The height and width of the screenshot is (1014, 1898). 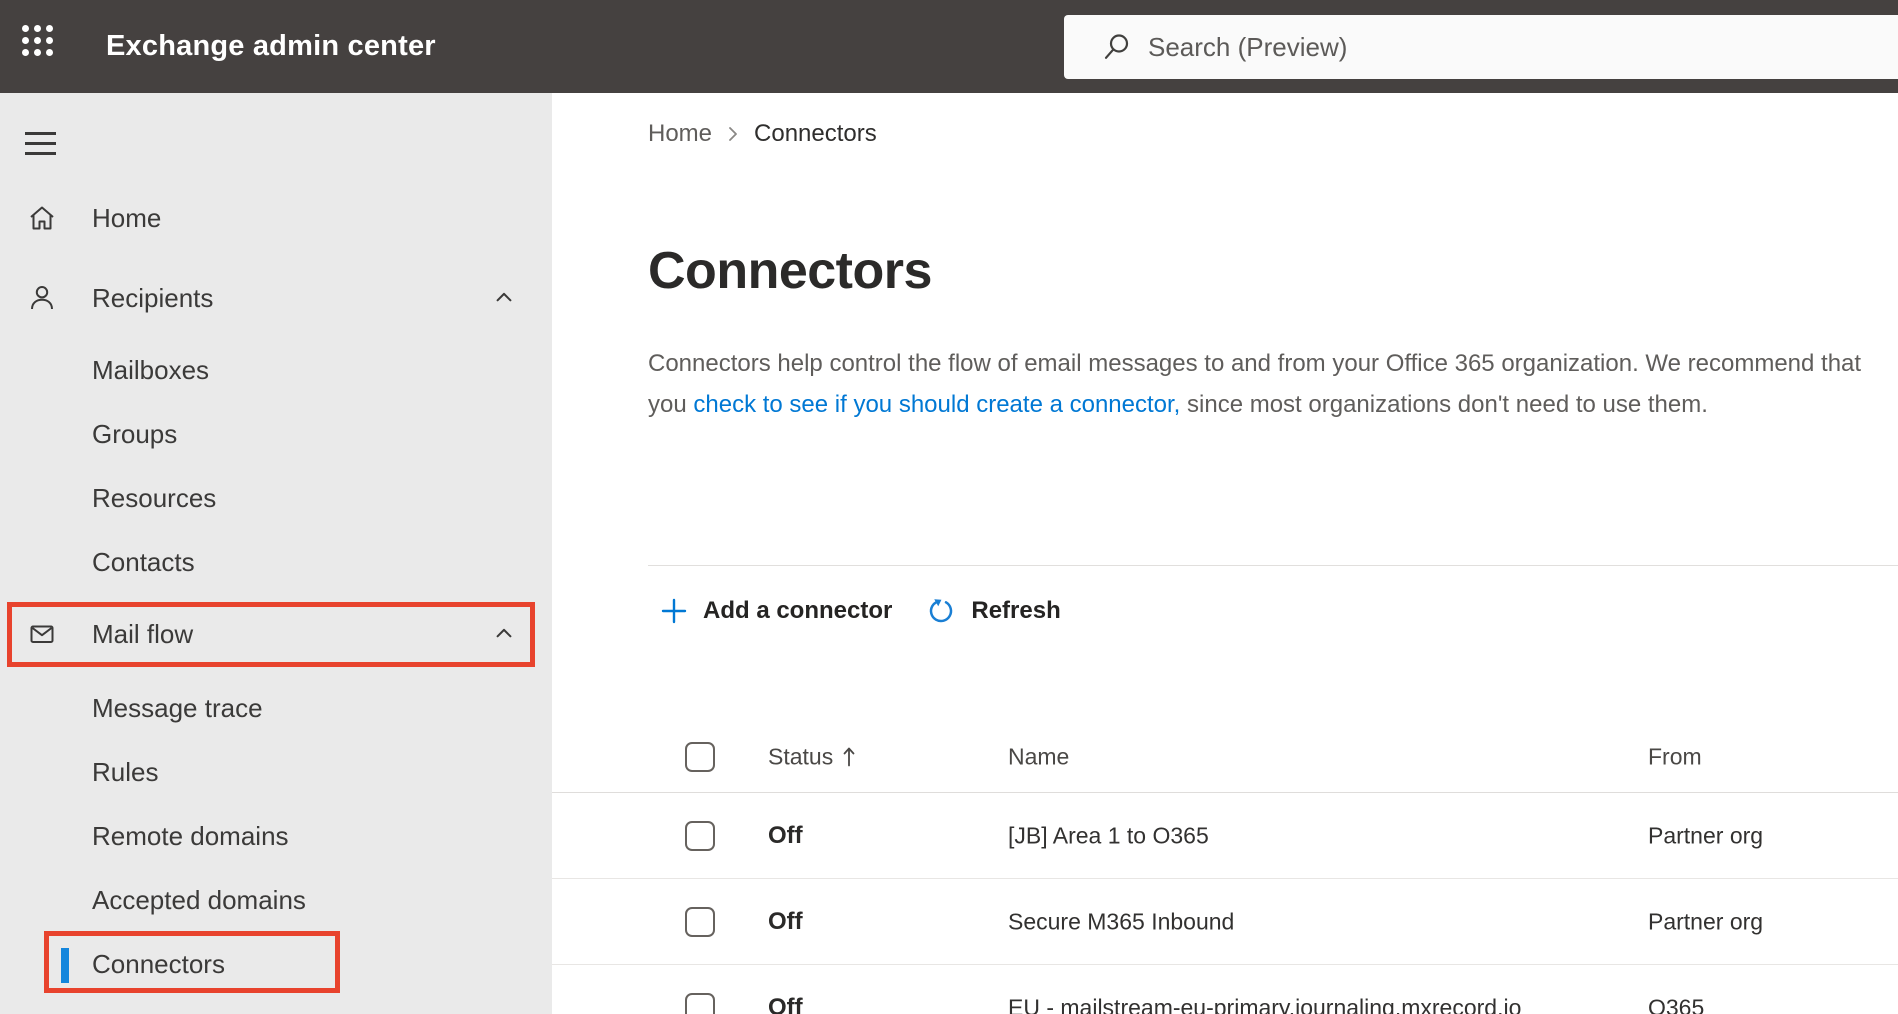 What do you see at coordinates (125, 771) in the screenshot?
I see `sidebar-item-label: Rules` at bounding box center [125, 771].